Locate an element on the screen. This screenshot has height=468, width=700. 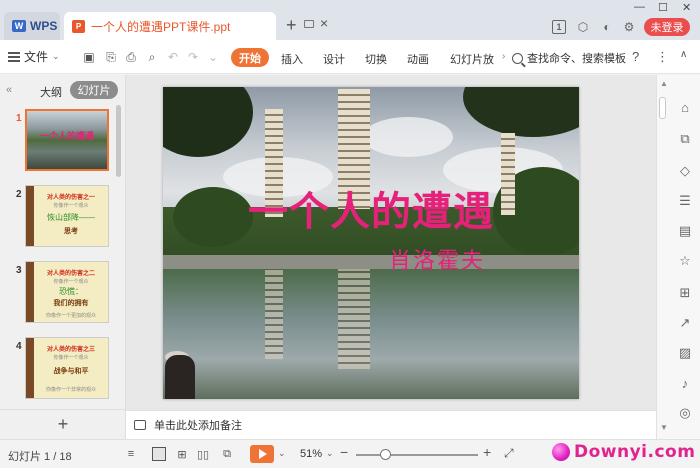
thumbnail-text: 对人类的伤害之一 is located at coordinates (70, 198).